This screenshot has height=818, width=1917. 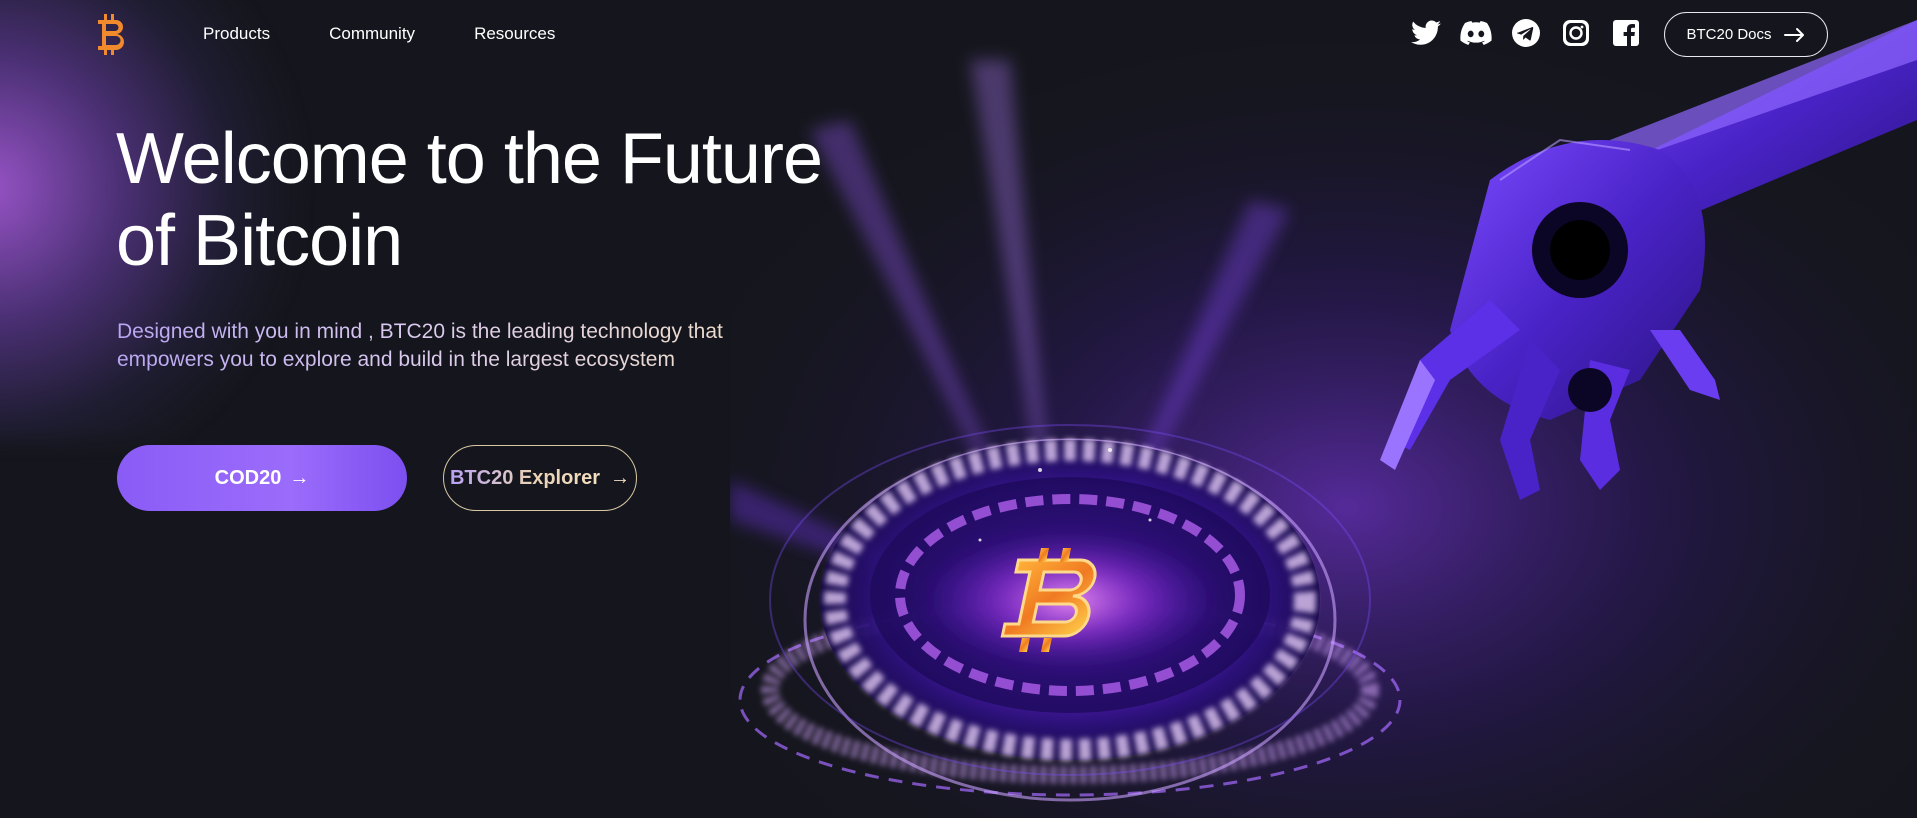 I want to click on facebook-icon, so click(x=1626, y=33).